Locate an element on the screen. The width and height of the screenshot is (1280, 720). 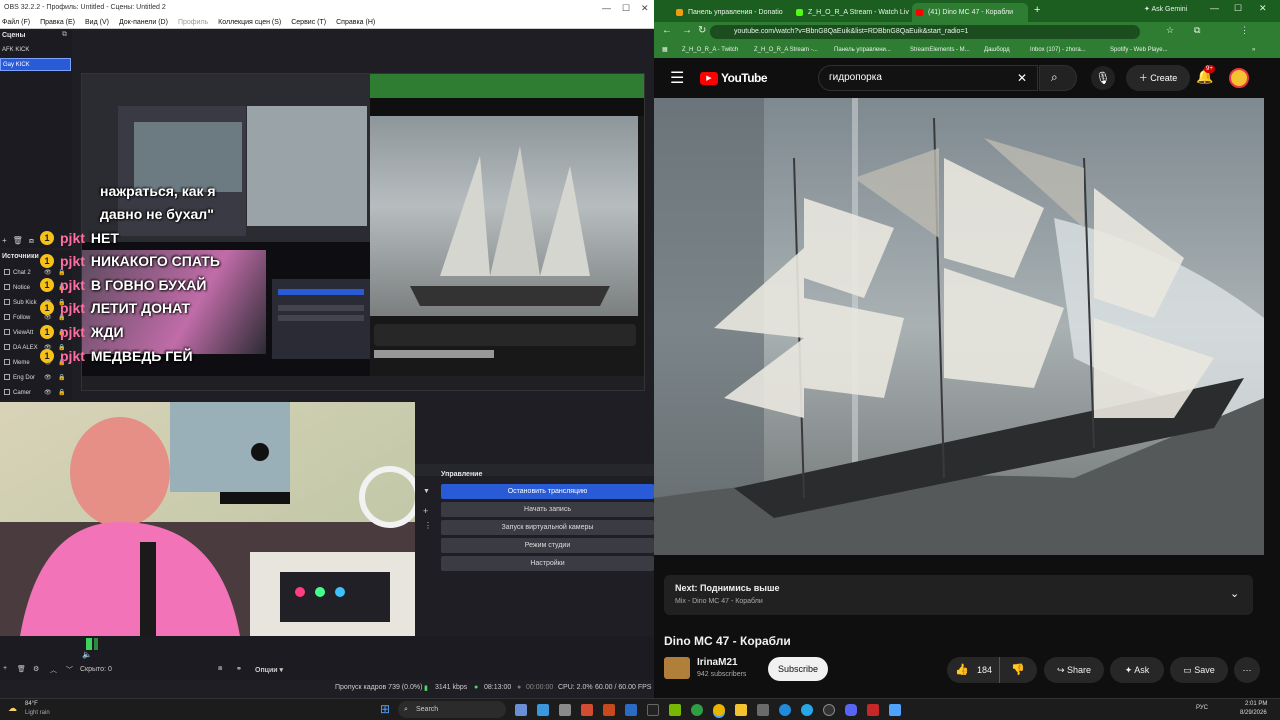
tab-youtube: (41) Dino MC 47 - Корабли is located at coordinates (970, 12).